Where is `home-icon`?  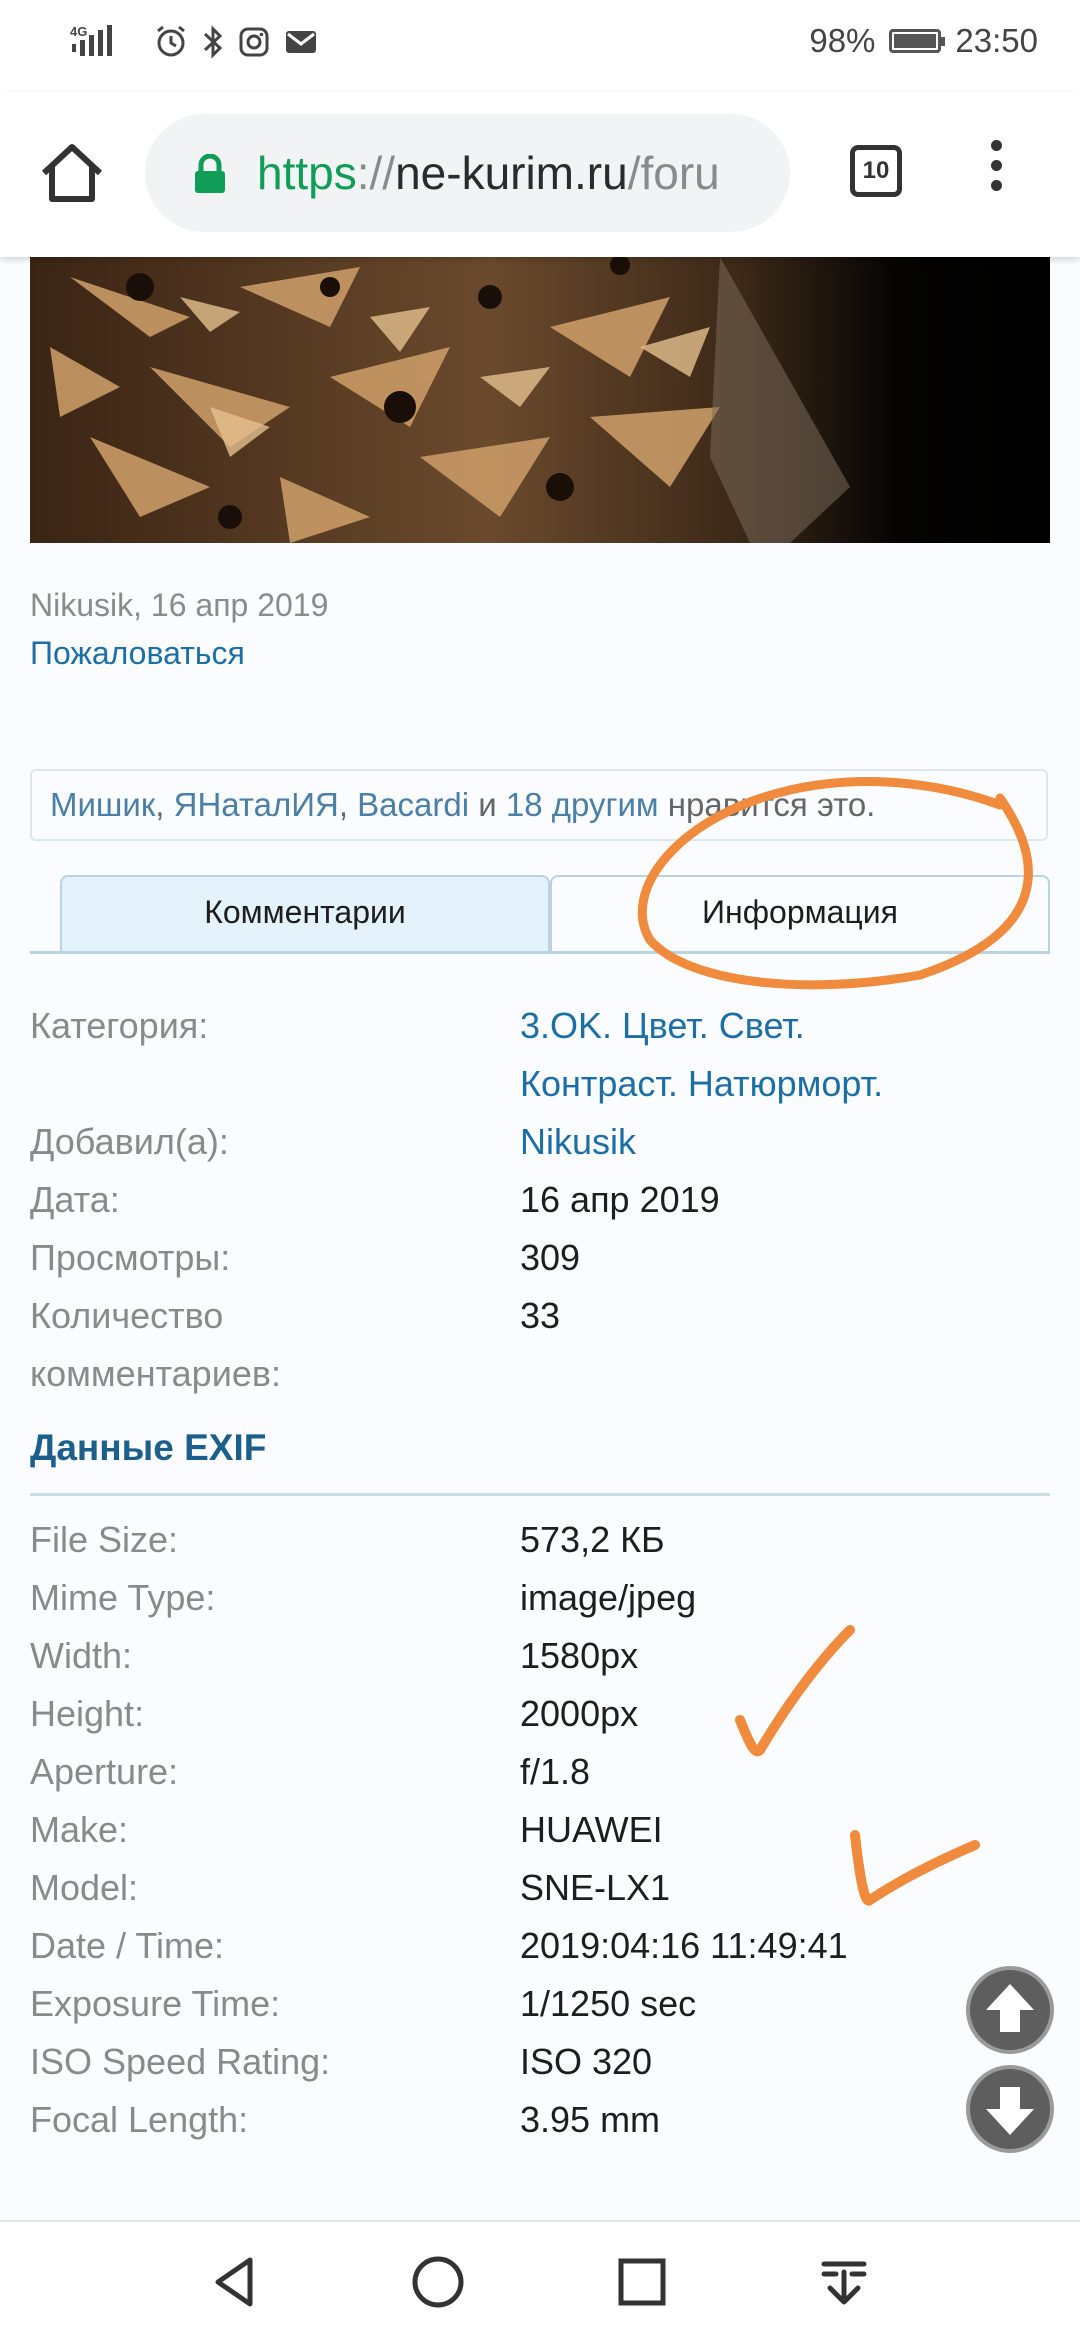 home-icon is located at coordinates (72, 173).